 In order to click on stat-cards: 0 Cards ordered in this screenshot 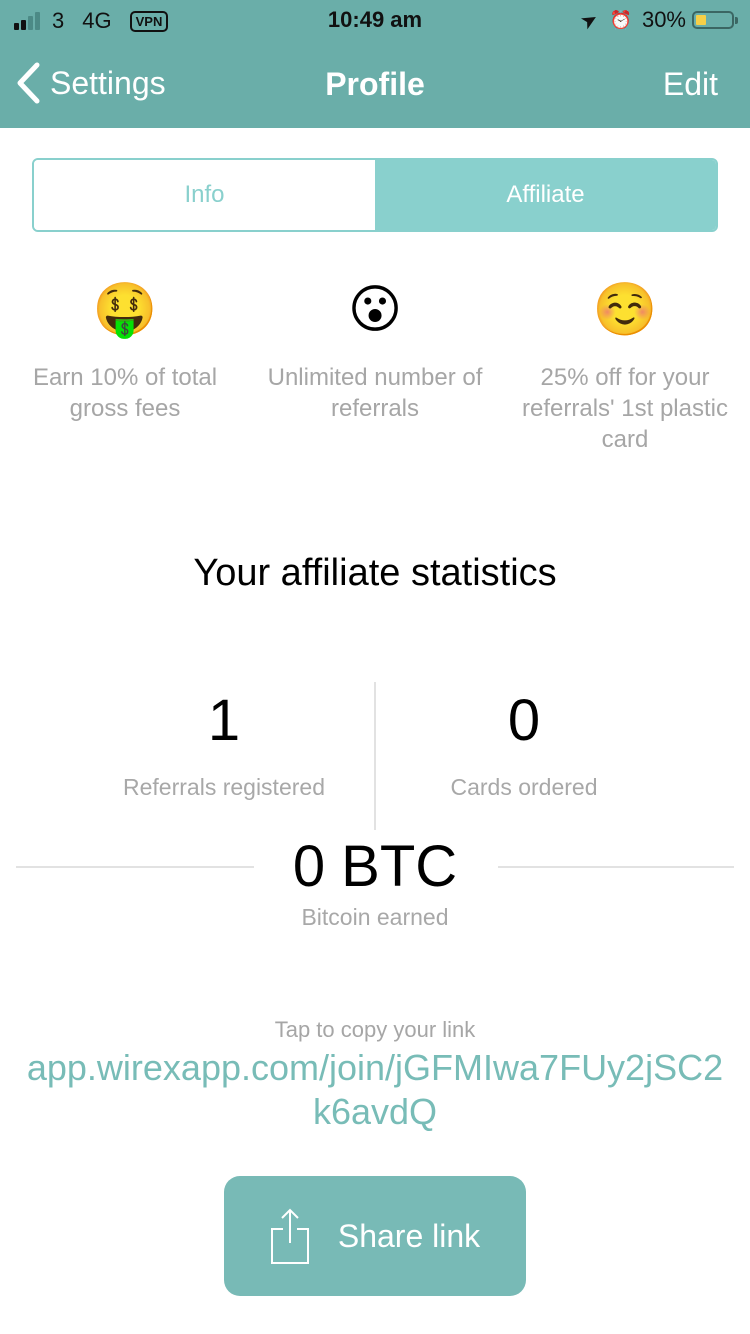, I will do `click(524, 743)`.